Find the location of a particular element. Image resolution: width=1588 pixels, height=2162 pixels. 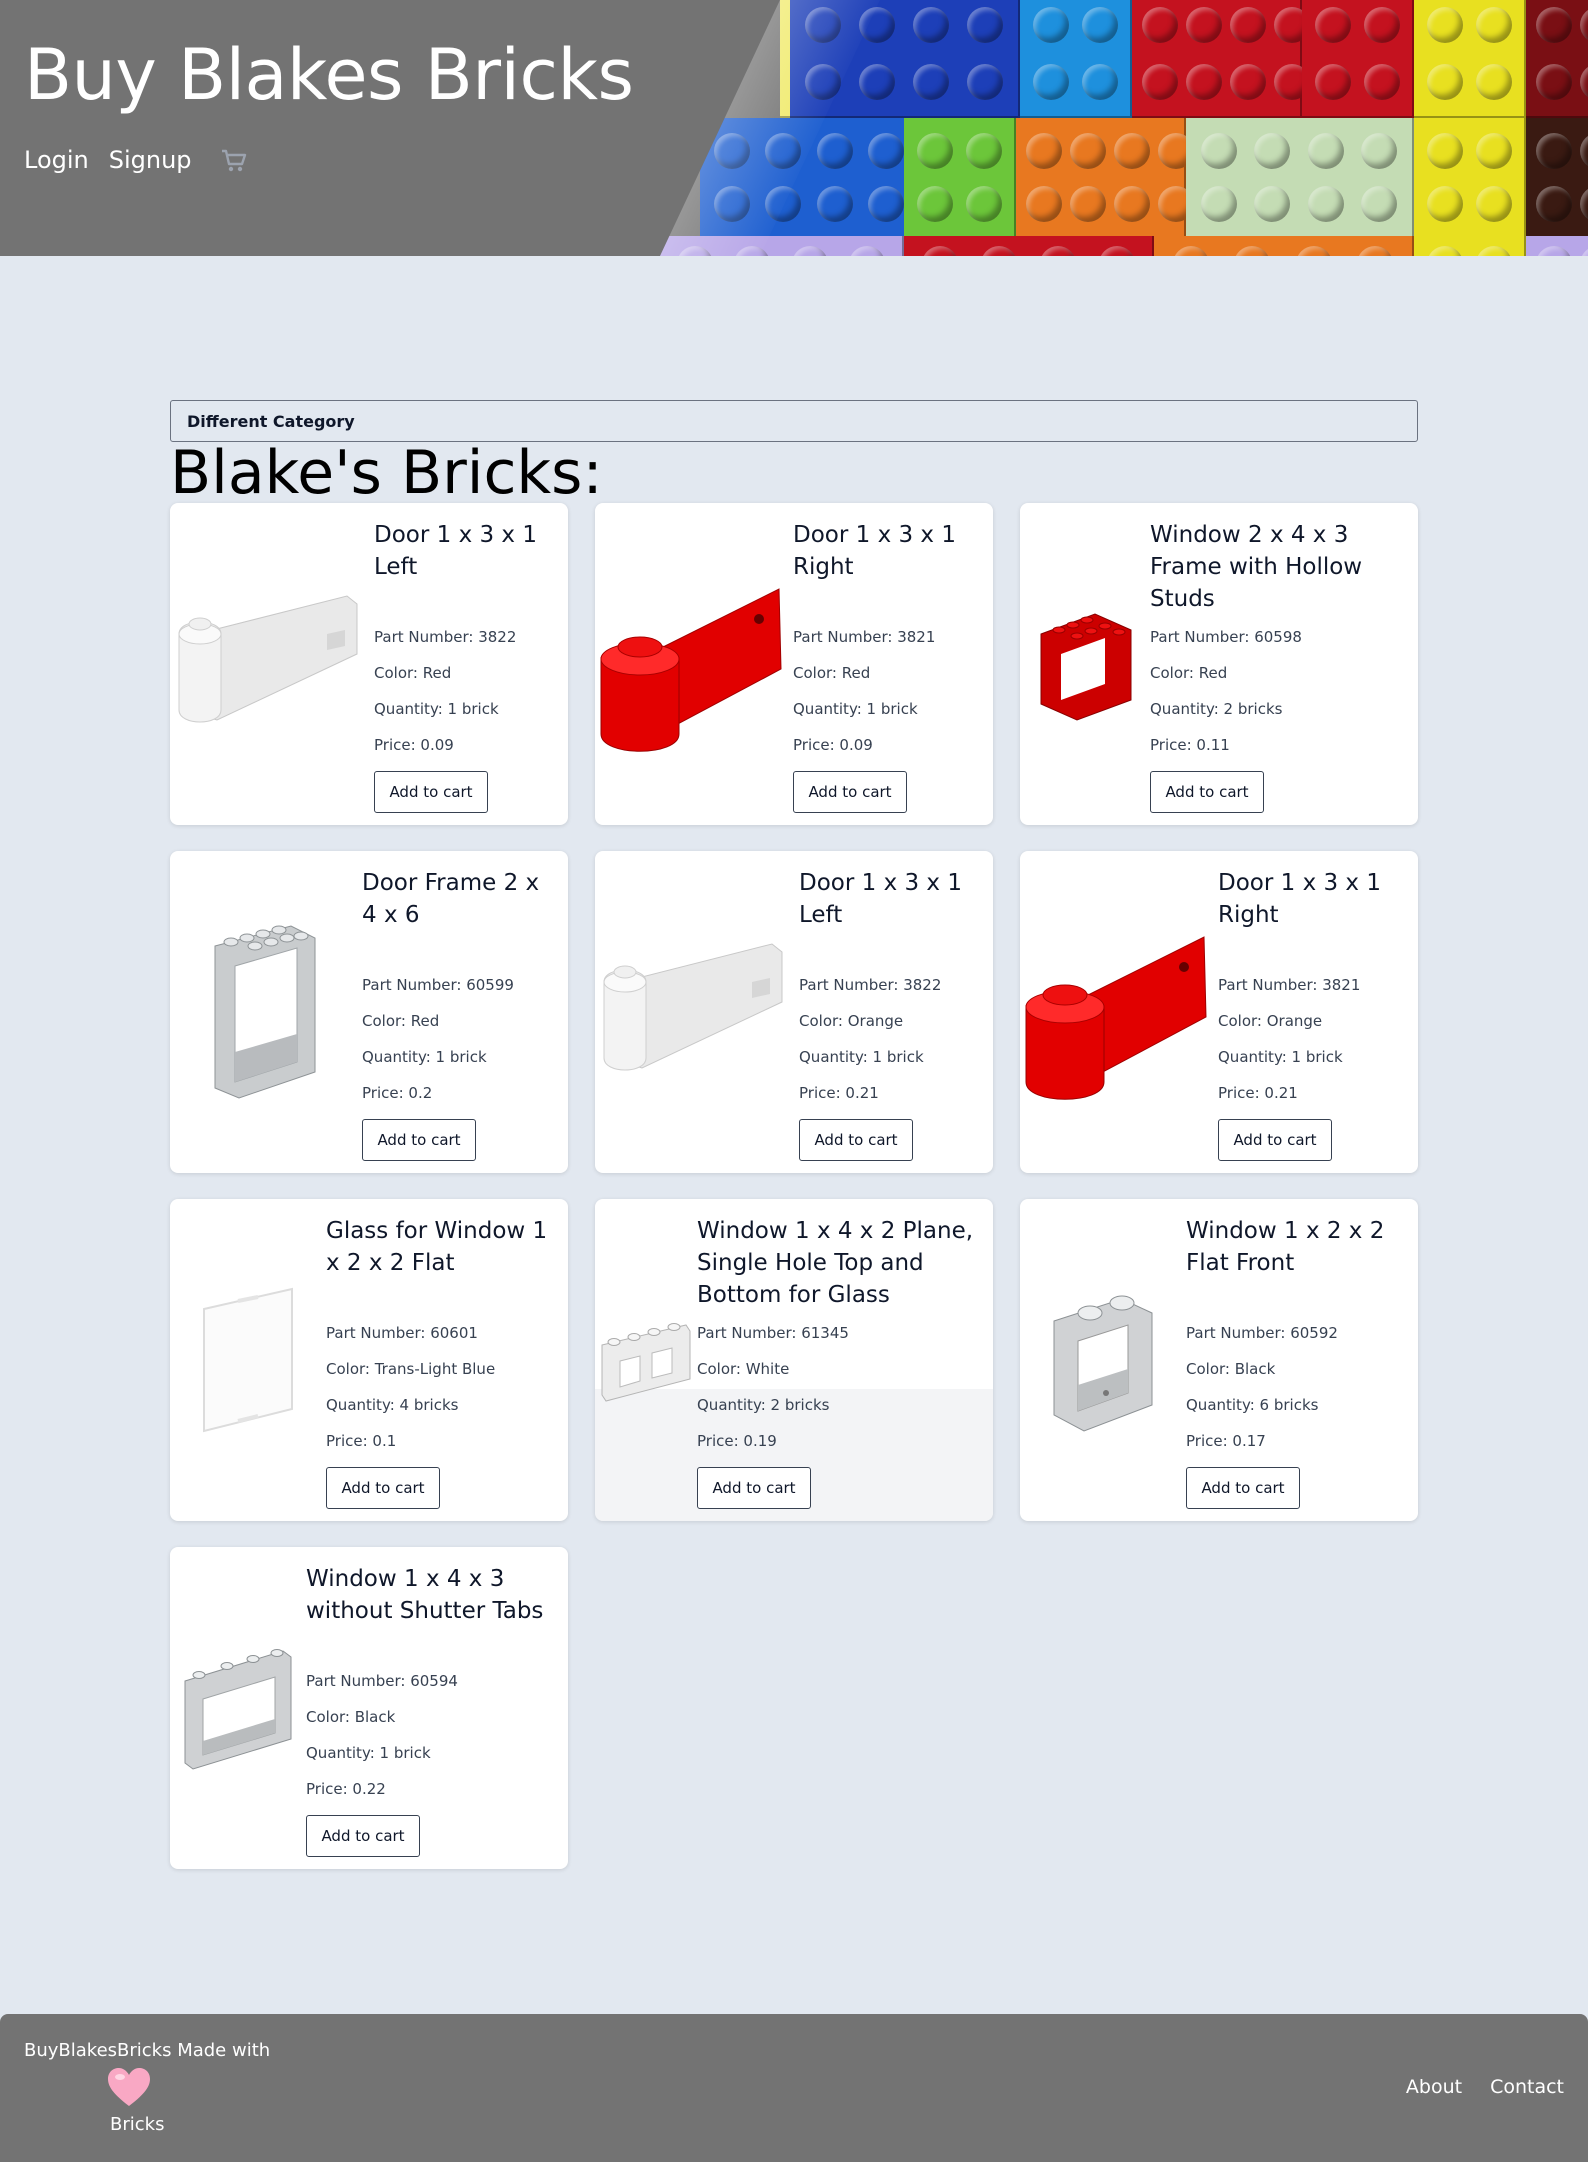

product-quantity: Quantity: 4 bricks is located at coordinates (392, 1405).